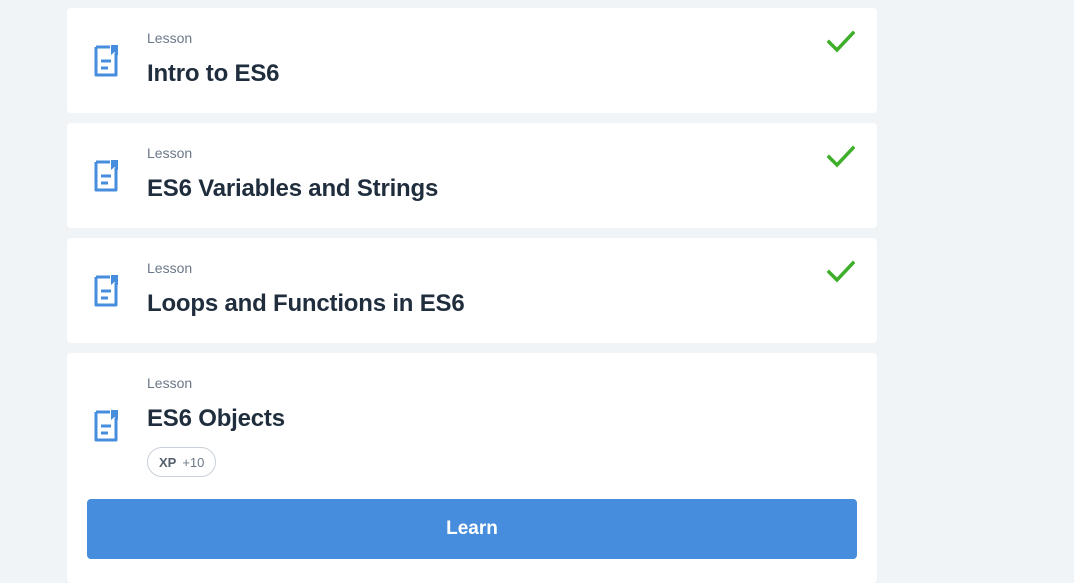 This screenshot has height=583, width=1074. Describe the element at coordinates (472, 175) in the screenshot. I see `lesson-card: Lesson ES6 Variables and Strings` at that location.